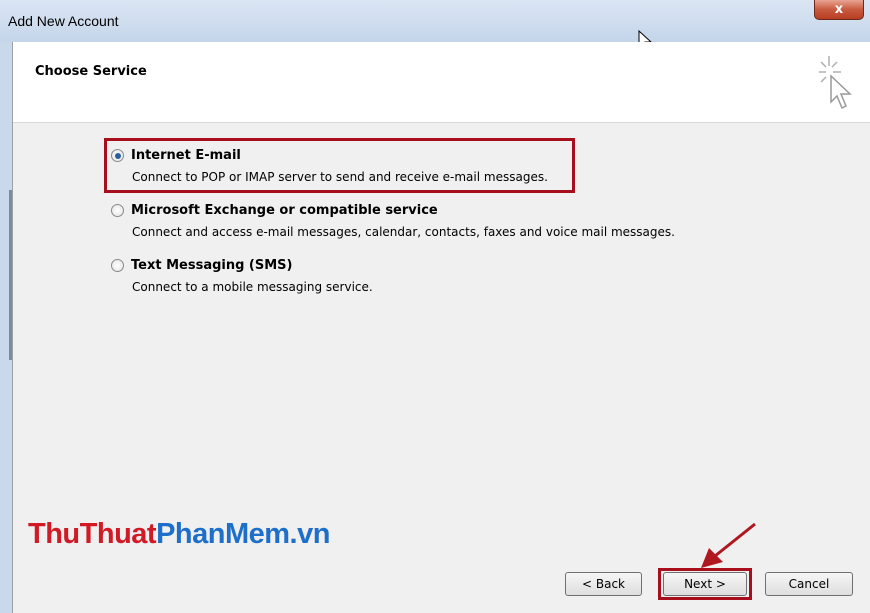 The width and height of the screenshot is (870, 613). Describe the element at coordinates (835, 83) in the screenshot. I see `wizard-cursor-icon` at that location.